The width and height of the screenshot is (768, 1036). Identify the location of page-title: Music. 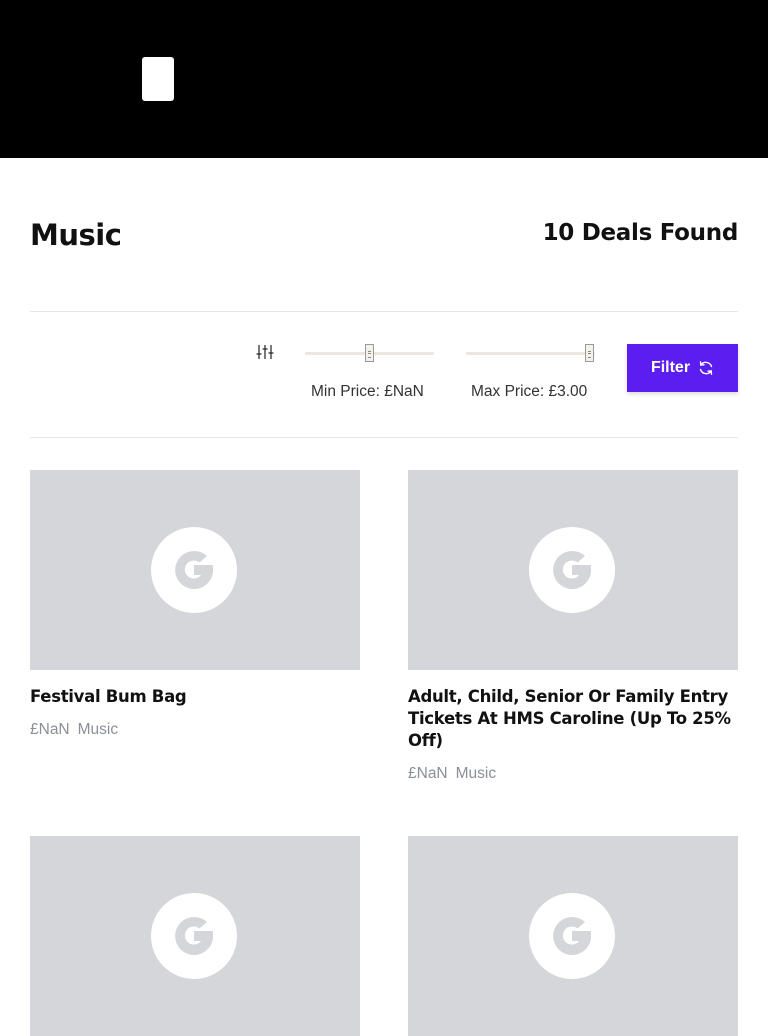
(76, 235).